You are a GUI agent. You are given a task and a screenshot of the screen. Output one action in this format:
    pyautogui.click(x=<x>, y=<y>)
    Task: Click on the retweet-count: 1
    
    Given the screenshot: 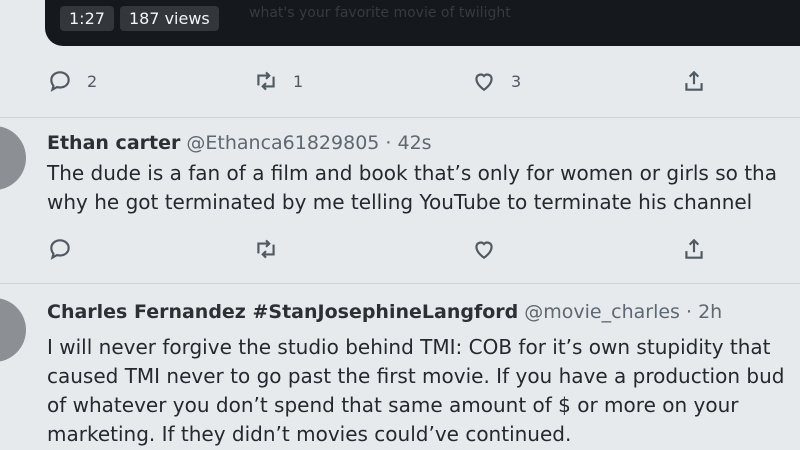 What is the action you would take?
    pyautogui.click(x=298, y=81)
    